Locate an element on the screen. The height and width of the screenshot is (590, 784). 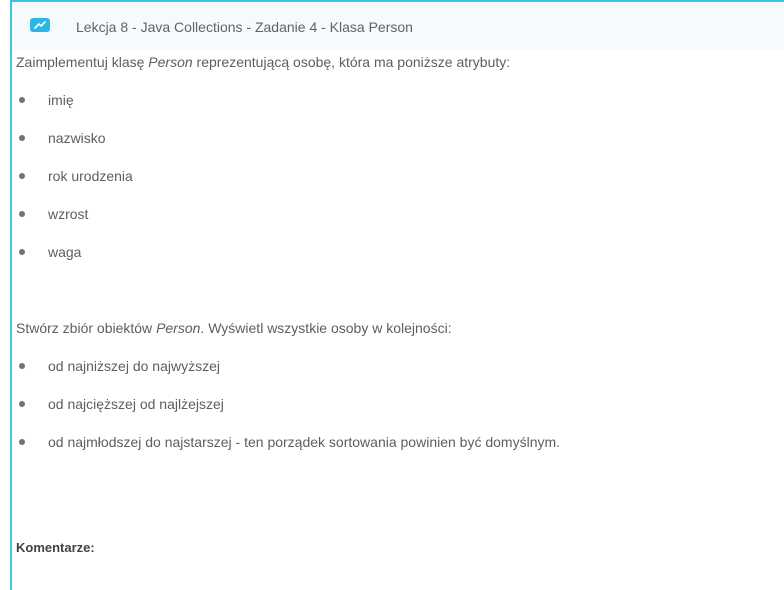
edit-icon is located at coordinates (40, 25).